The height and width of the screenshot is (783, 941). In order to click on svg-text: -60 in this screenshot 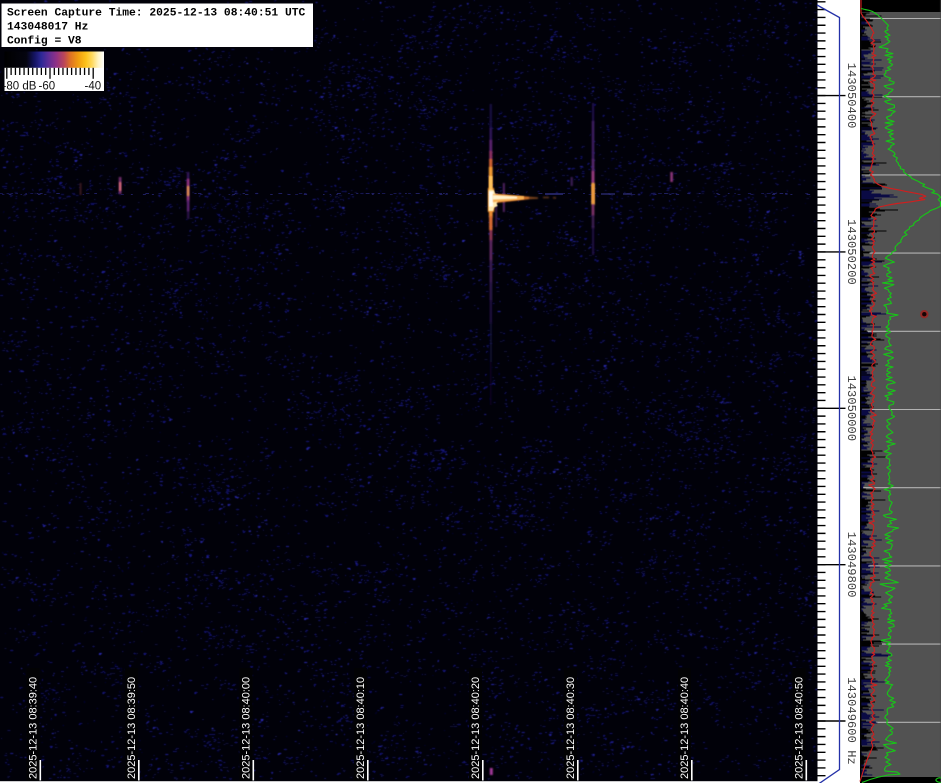, I will do `click(47, 87)`.